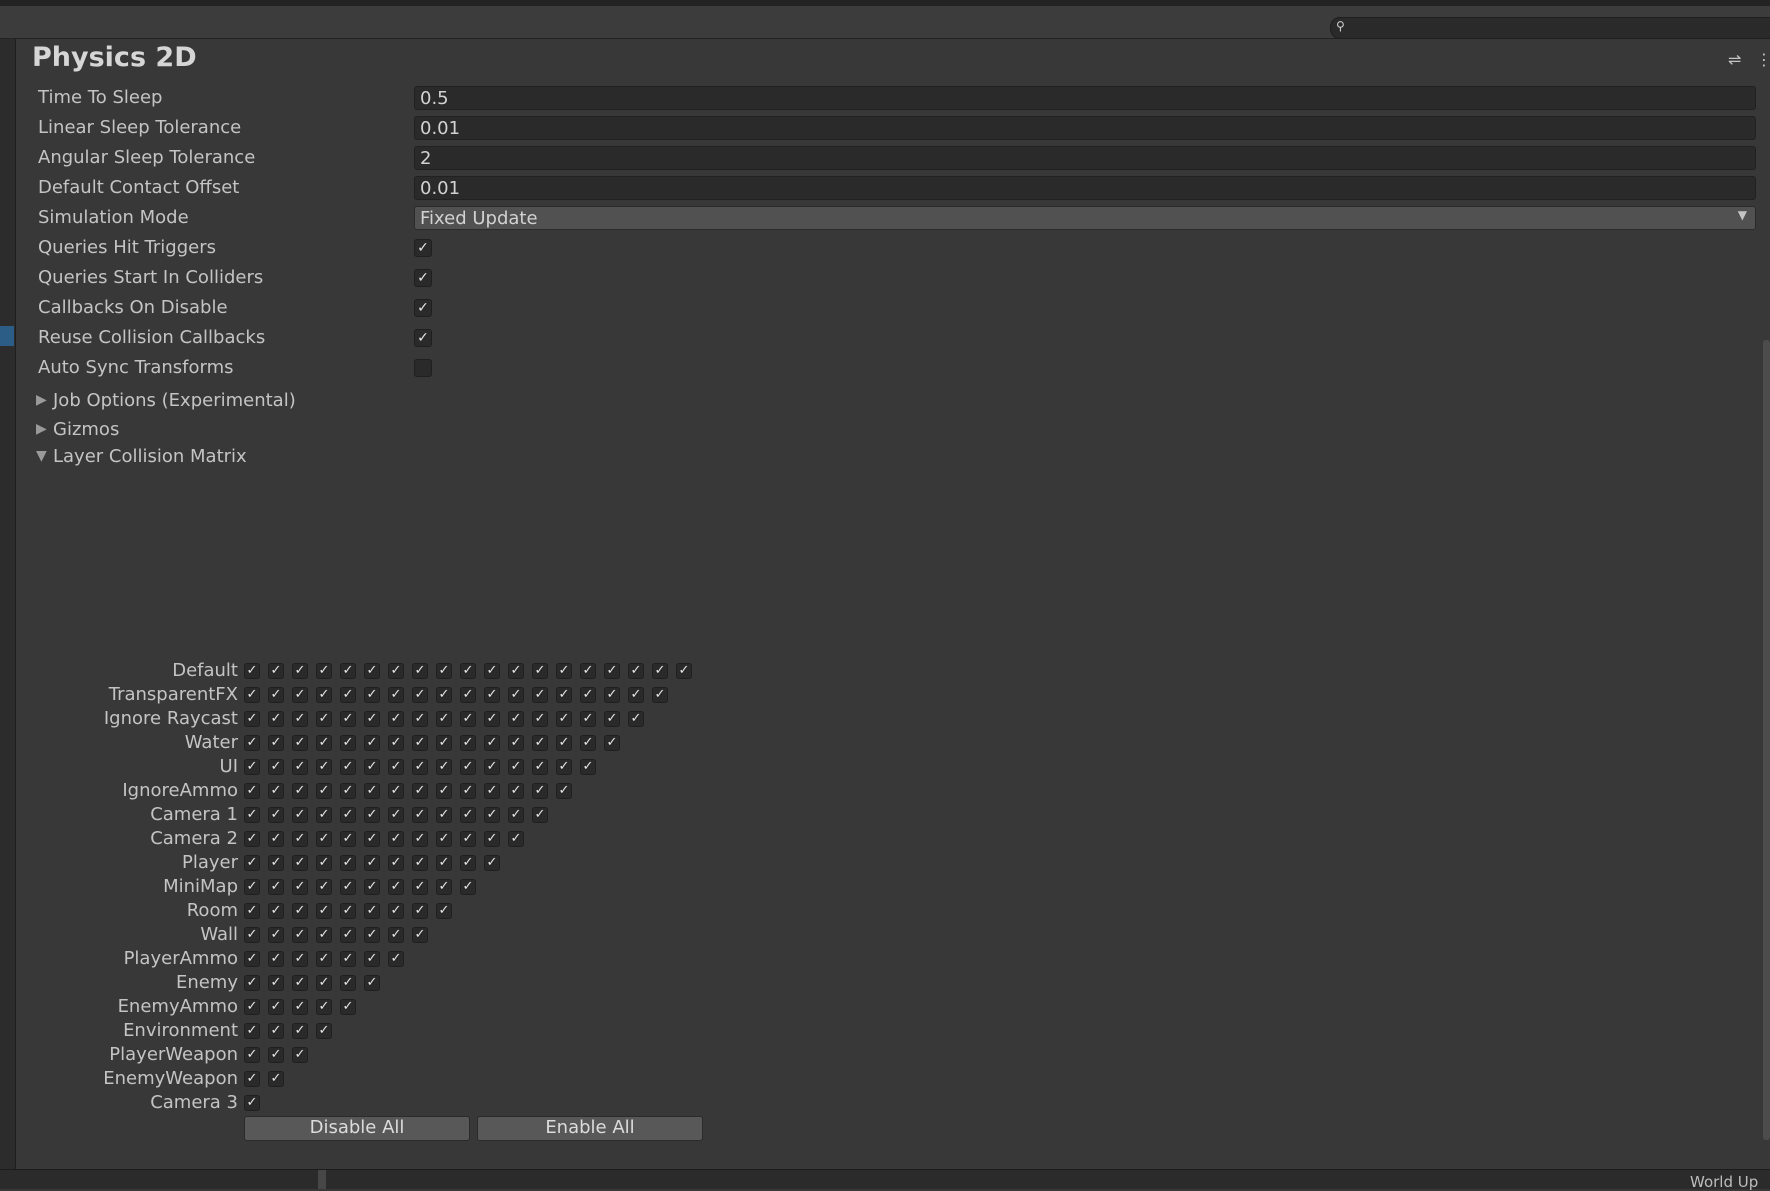  I want to click on more-options-icon: ⋮, so click(1763, 59).